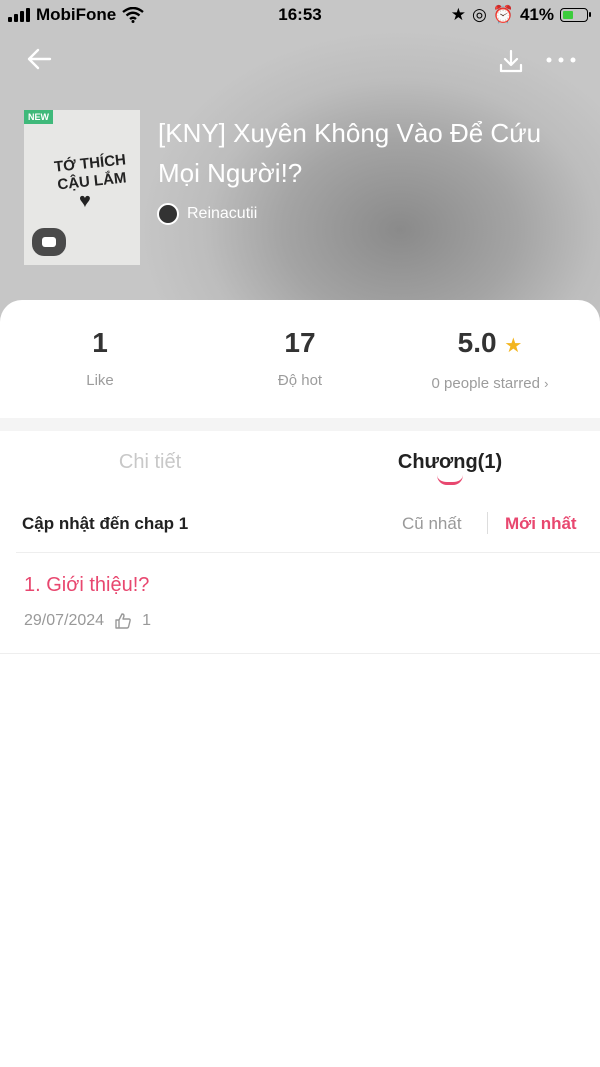 The height and width of the screenshot is (1067, 600). What do you see at coordinates (458, 14) in the screenshot?
I see `star-status-icon: ★` at bounding box center [458, 14].